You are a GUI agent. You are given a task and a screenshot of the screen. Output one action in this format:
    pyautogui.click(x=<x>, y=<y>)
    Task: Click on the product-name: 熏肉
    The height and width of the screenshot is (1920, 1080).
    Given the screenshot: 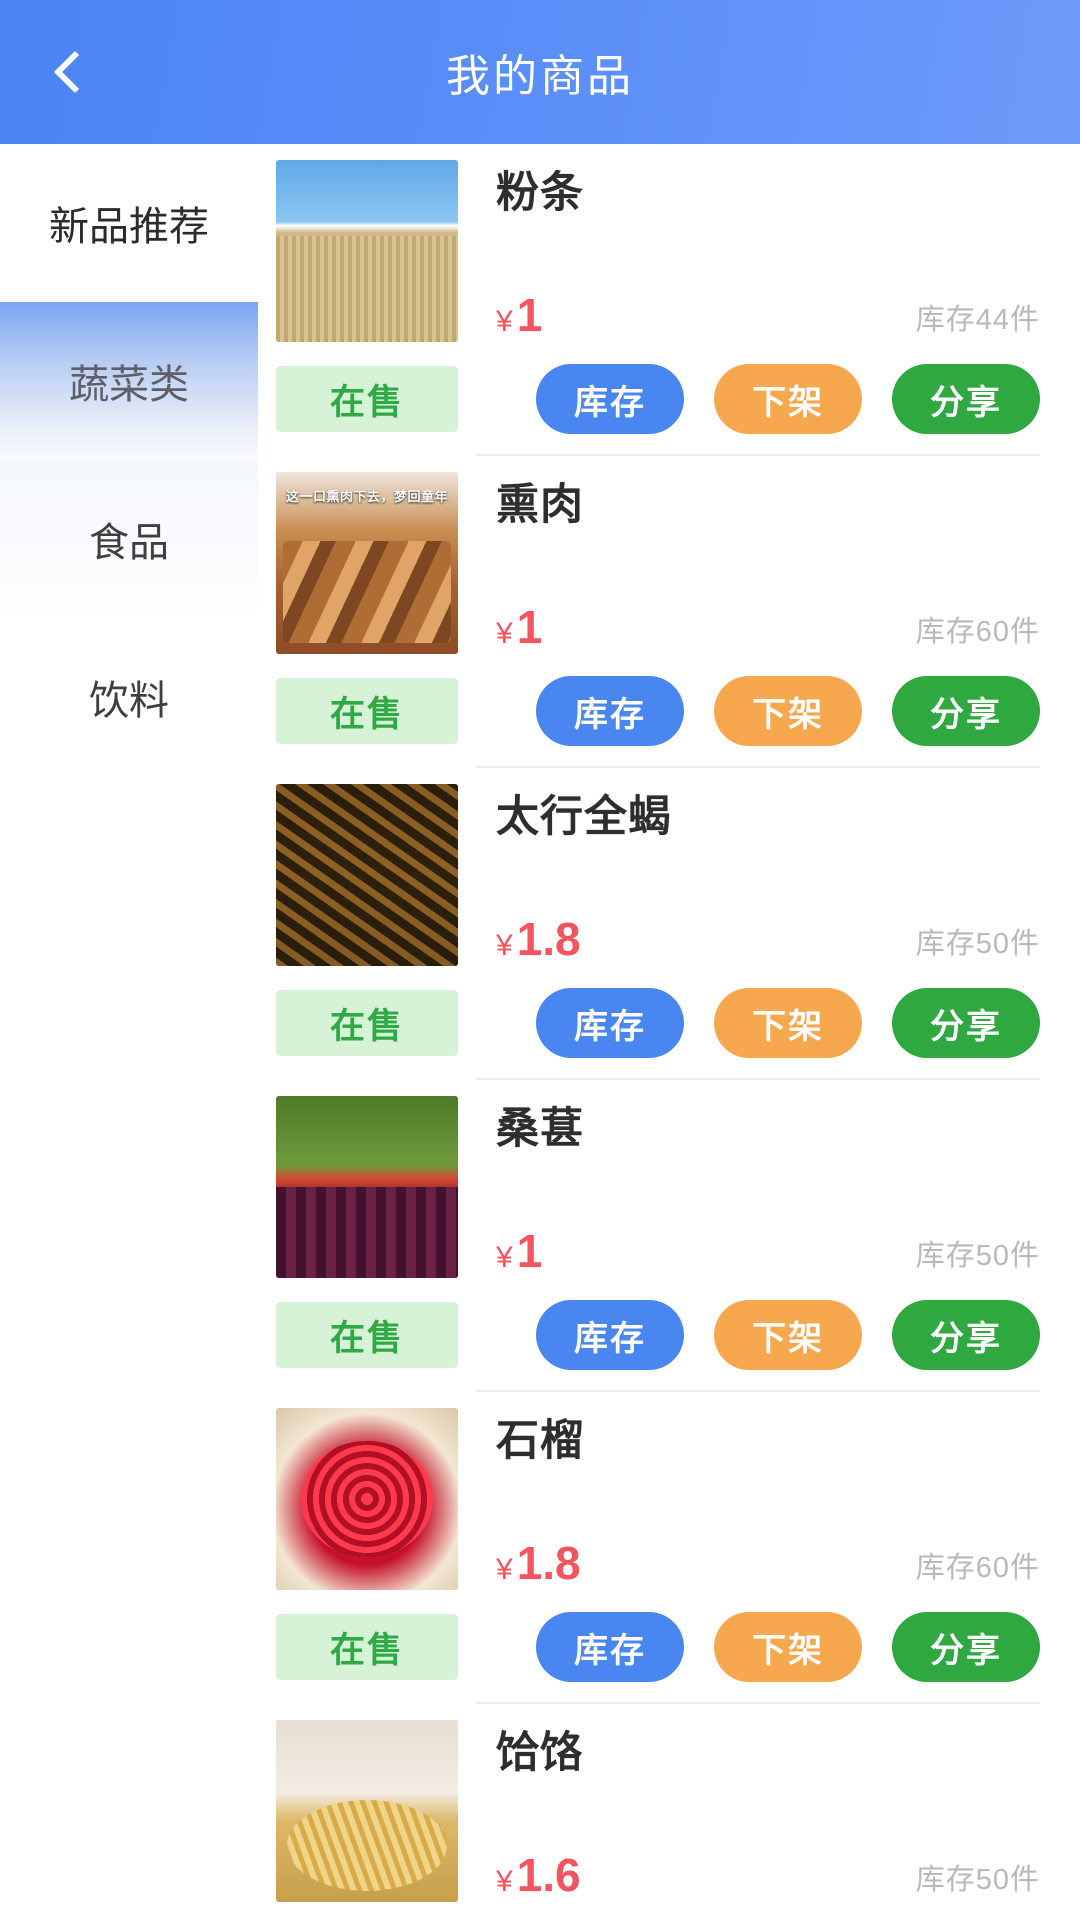 What is the action you would take?
    pyautogui.click(x=540, y=505)
    